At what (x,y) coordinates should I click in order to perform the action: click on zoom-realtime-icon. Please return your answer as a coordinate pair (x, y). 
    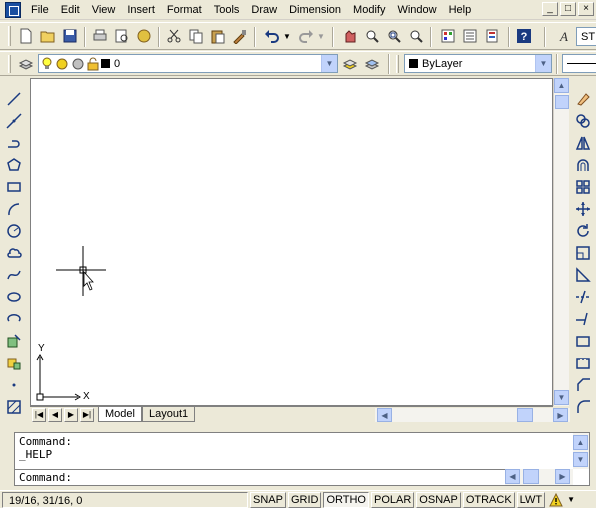
    Looking at the image, I should click on (372, 36).